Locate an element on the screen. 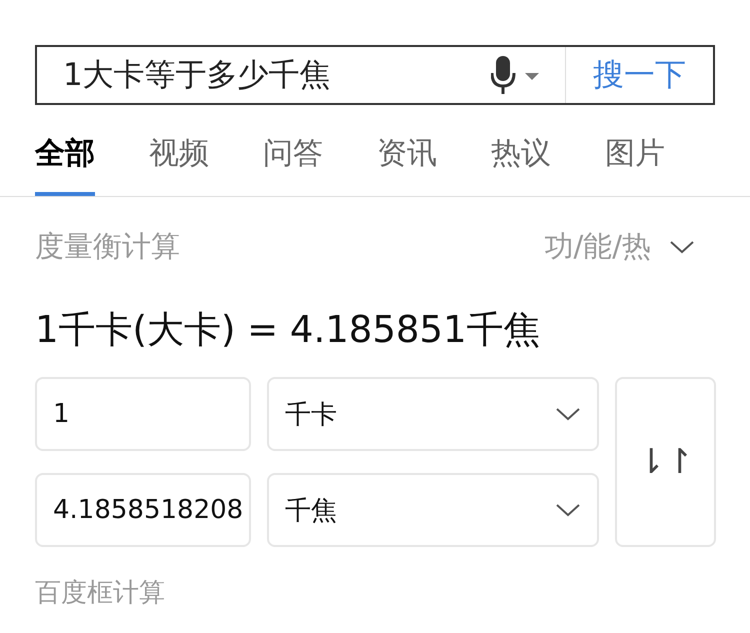 Image resolution: width=750 pixels, height=633 pixels. swap-button: ⇂↾ is located at coordinates (665, 462).